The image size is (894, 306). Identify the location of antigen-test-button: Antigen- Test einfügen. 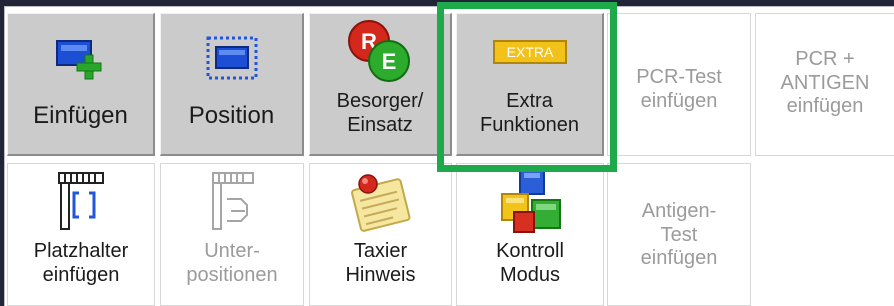
(679, 234).